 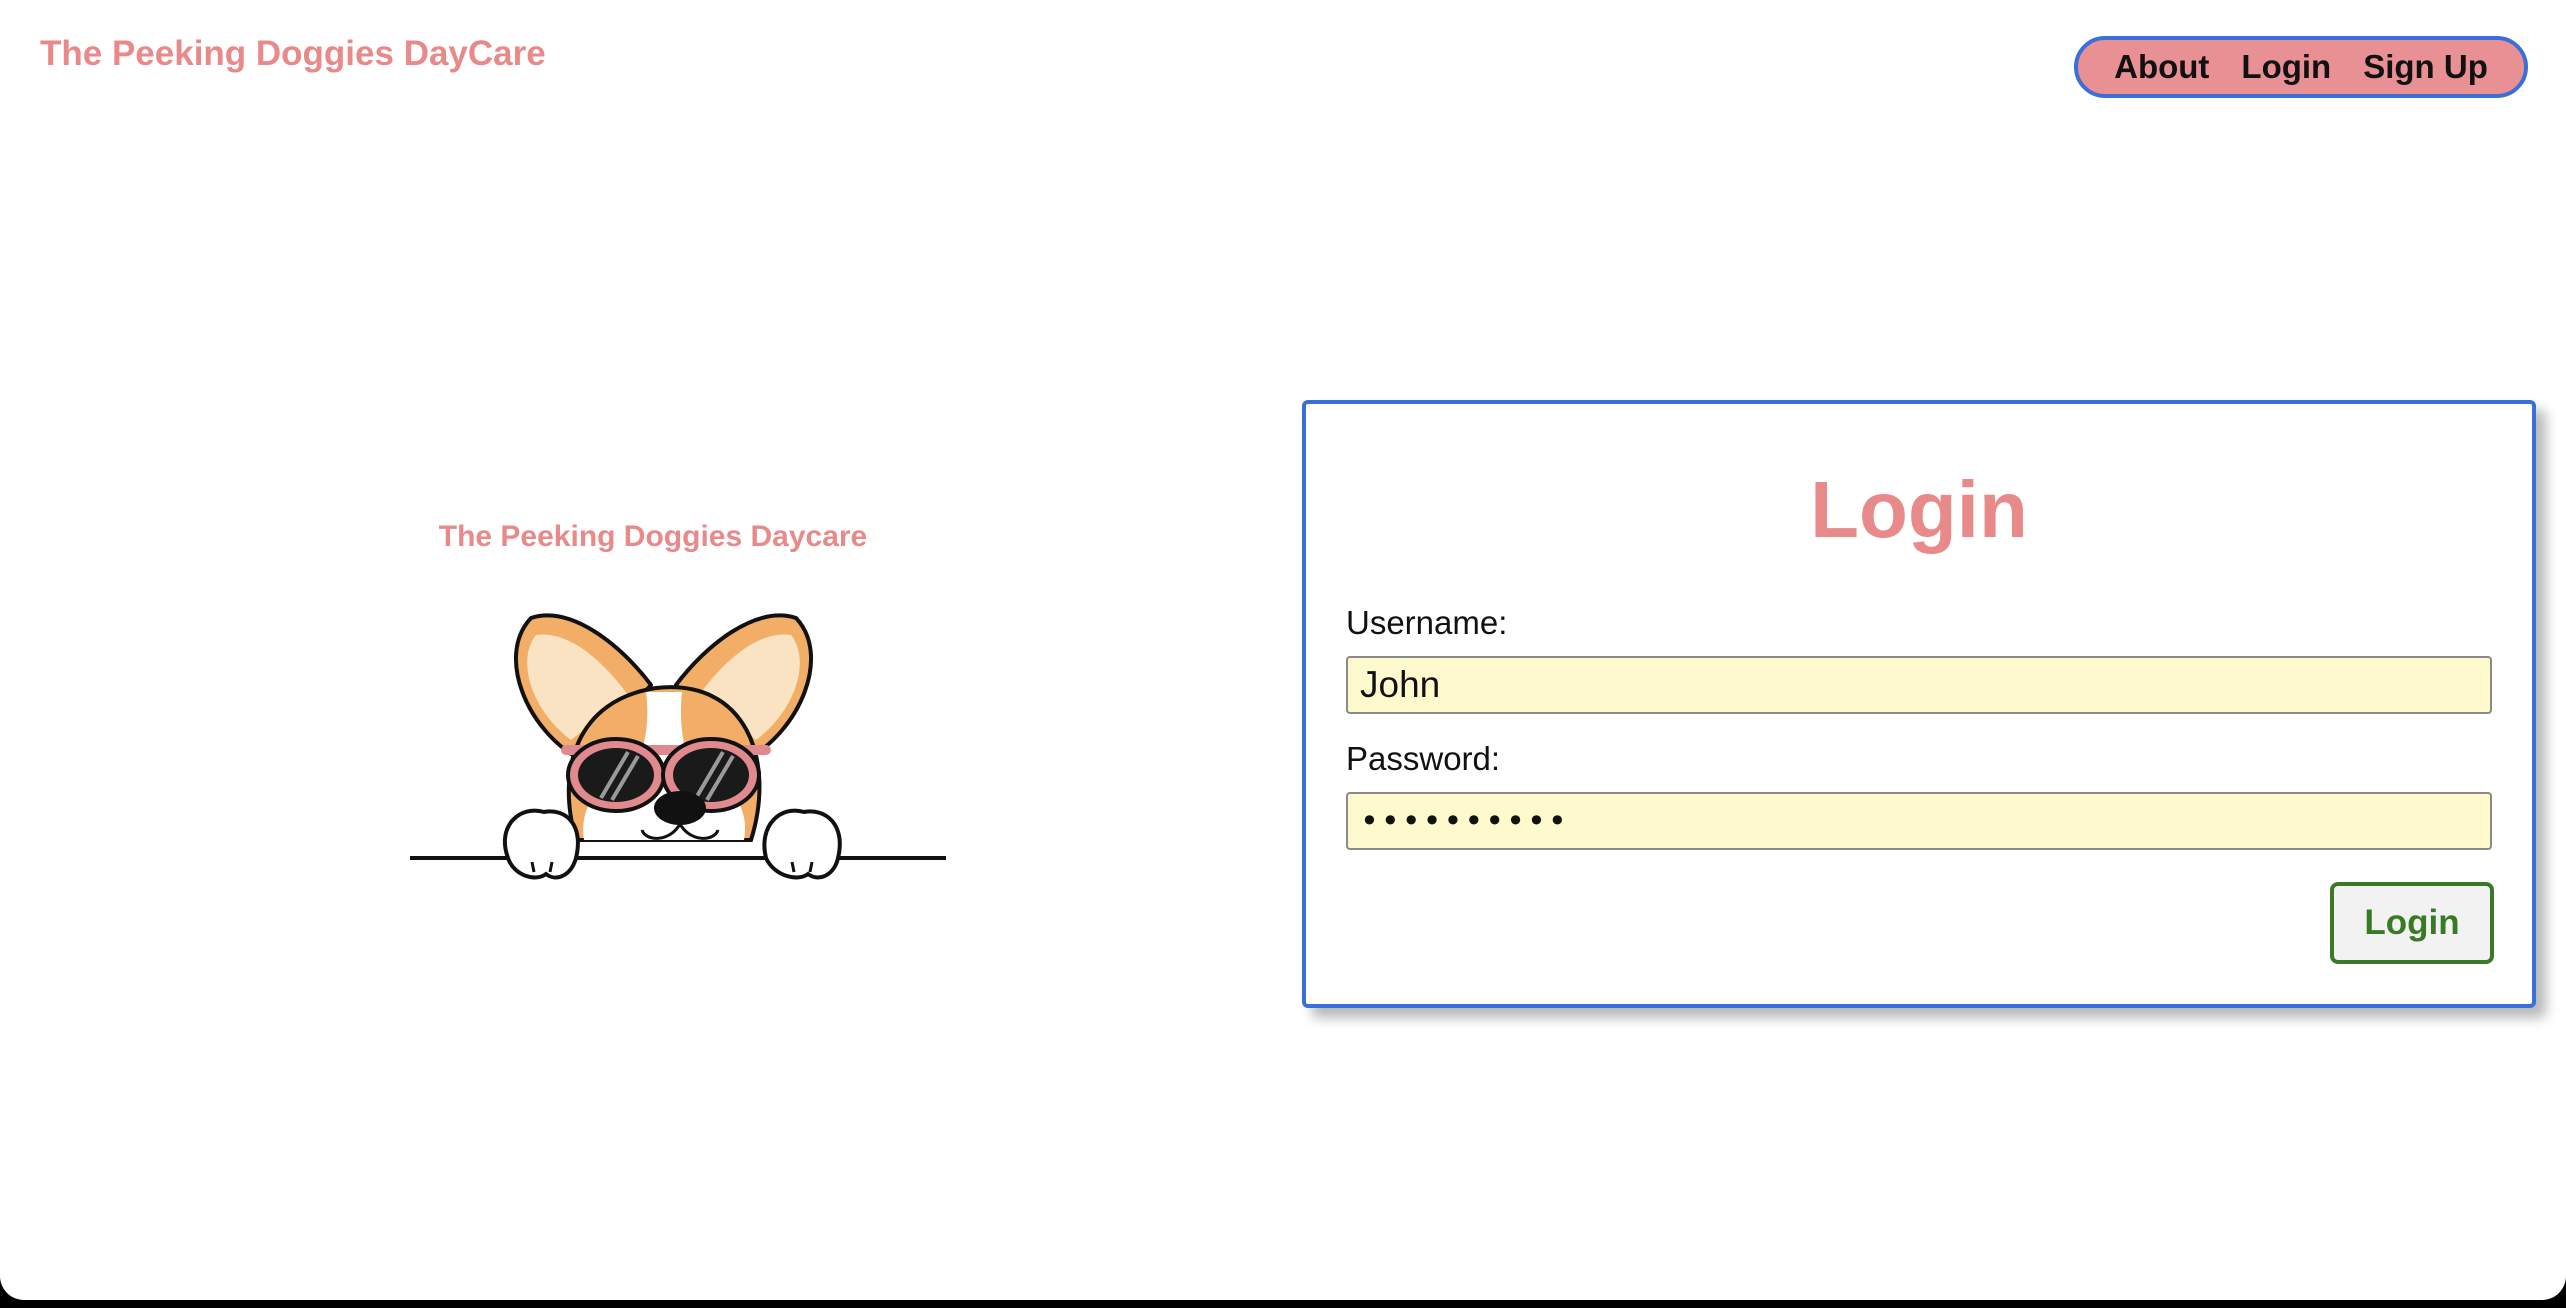 What do you see at coordinates (2412, 923) in the screenshot?
I see `login-button: Login` at bounding box center [2412, 923].